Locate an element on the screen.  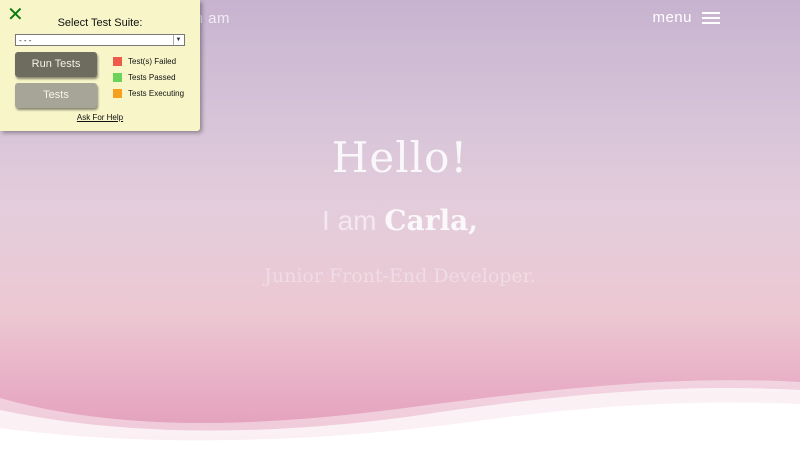
executing-swatch-icon is located at coordinates (117, 93).